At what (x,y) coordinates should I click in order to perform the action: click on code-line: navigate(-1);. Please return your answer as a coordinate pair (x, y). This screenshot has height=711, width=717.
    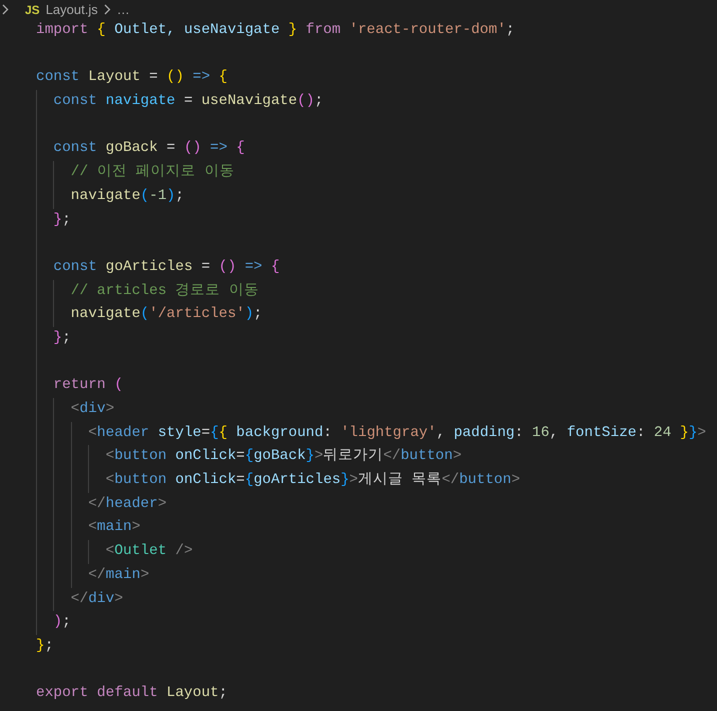
    Looking at the image, I should click on (127, 196).